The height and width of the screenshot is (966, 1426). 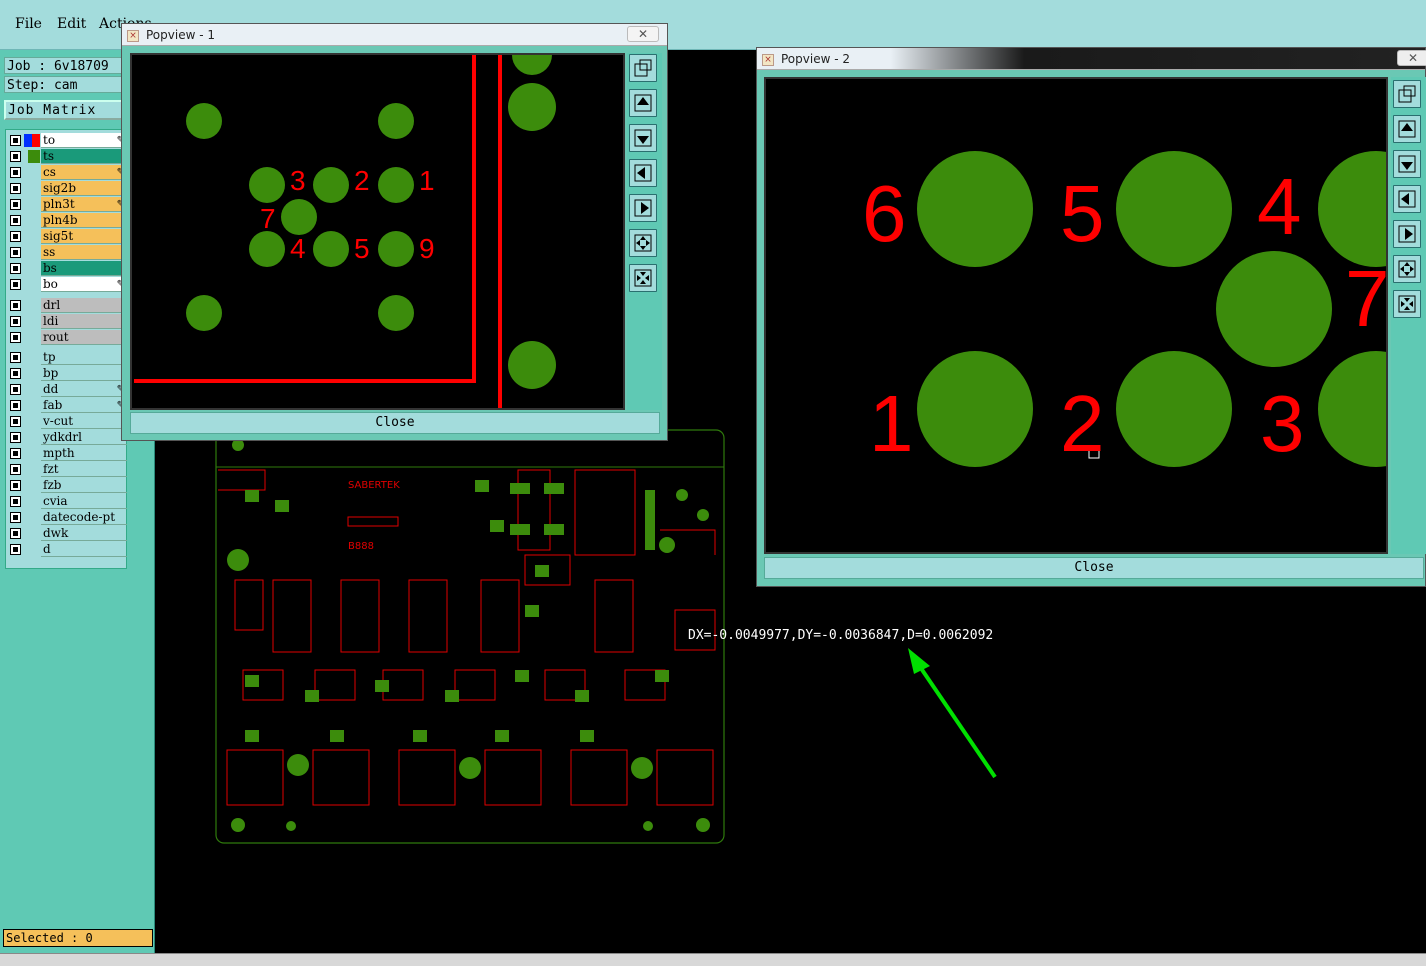 What do you see at coordinates (643, 34) in the screenshot?
I see `popview-1-close-x-button: ✕` at bounding box center [643, 34].